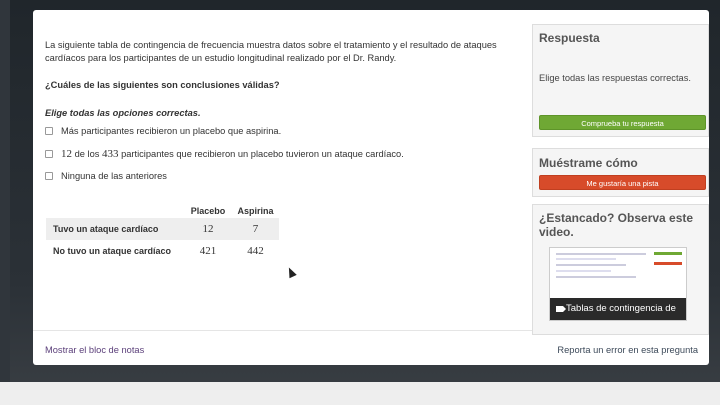  Describe the element at coordinates (360, 393) in the screenshot. I see `bottom-strip` at that location.